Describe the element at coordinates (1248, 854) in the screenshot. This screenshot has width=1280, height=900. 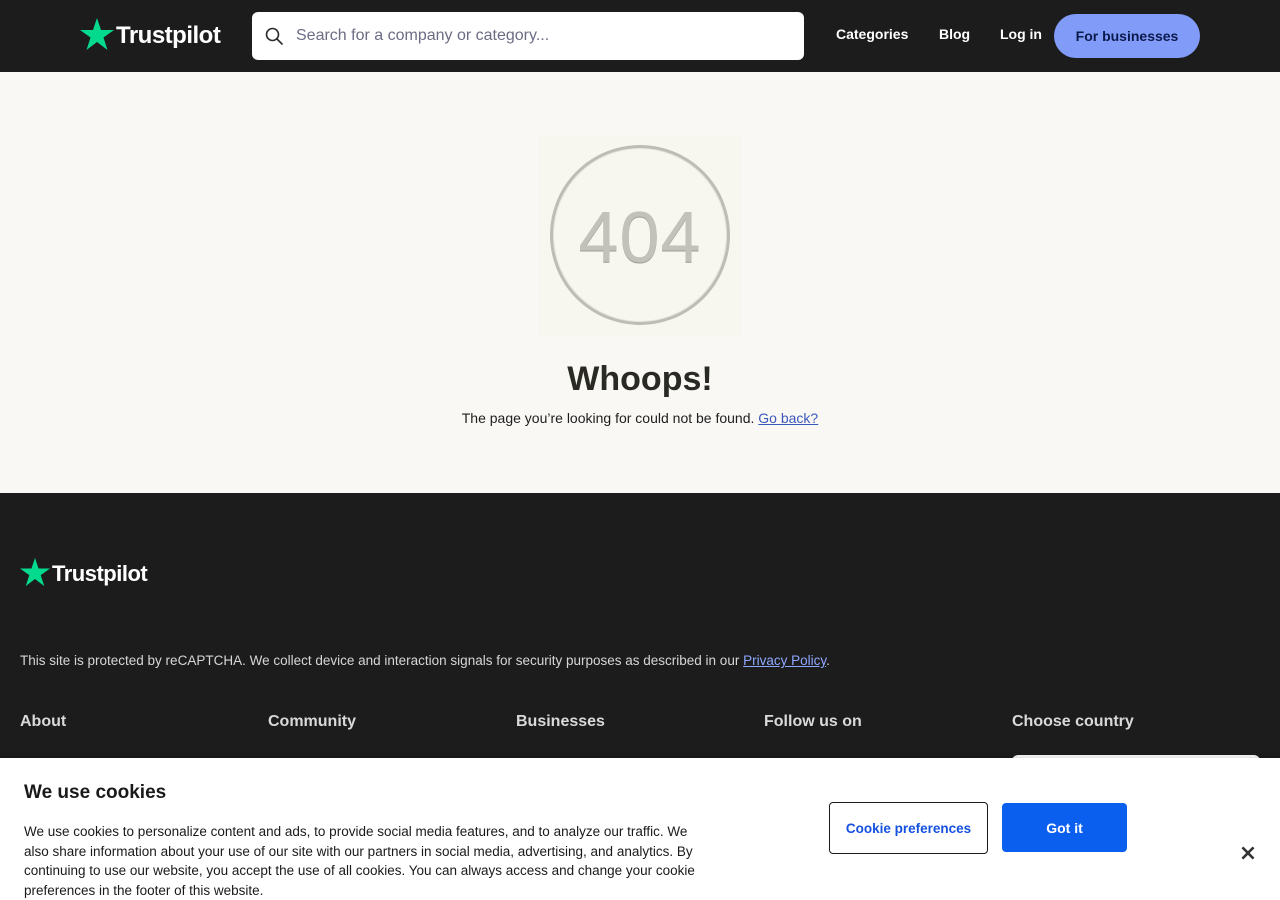
I see `close-icon: ×` at that location.